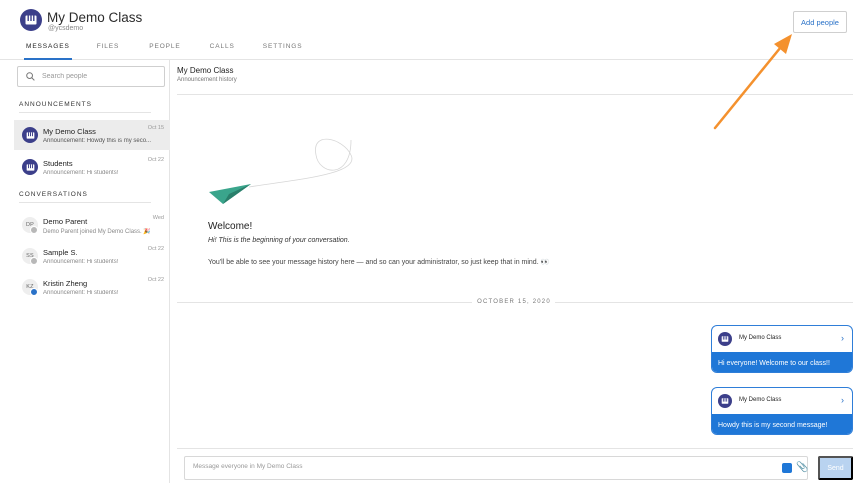 This screenshot has height=483, width=853. What do you see at coordinates (222, 50) in the screenshot?
I see `tab-calls: CALLS` at bounding box center [222, 50].